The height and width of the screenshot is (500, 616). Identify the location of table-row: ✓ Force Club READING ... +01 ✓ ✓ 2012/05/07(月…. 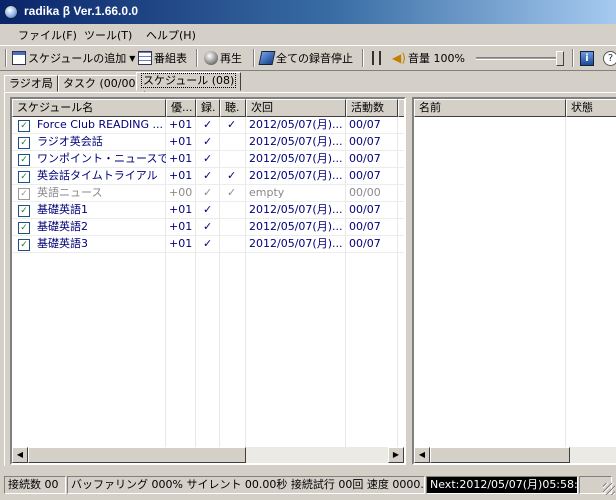
(208, 125).